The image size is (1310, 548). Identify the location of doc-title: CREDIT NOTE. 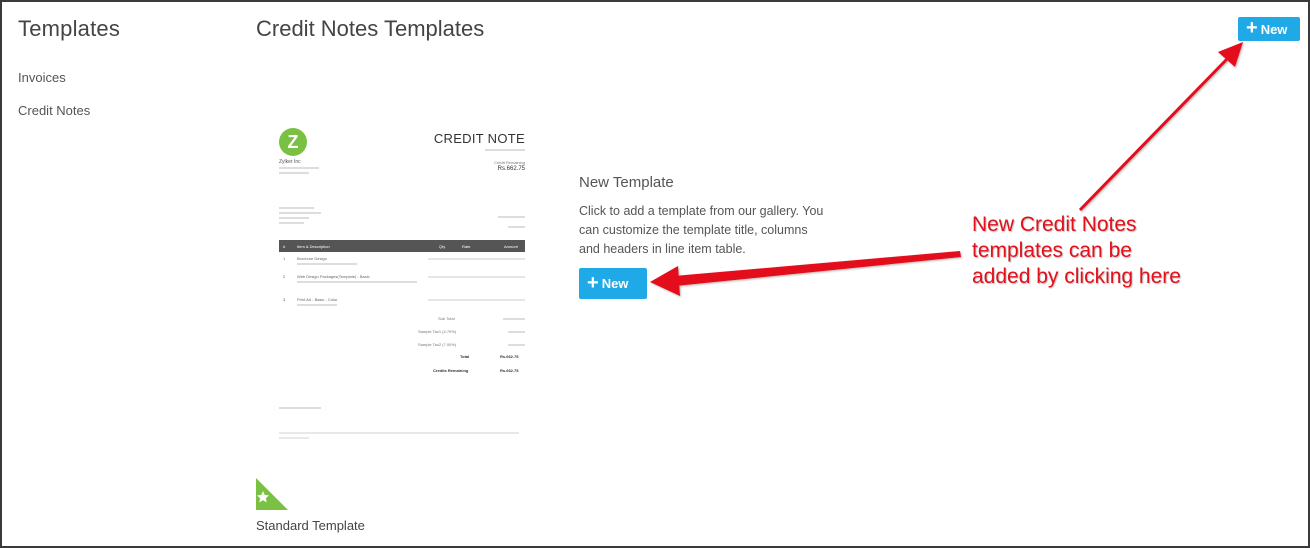
(479, 138).